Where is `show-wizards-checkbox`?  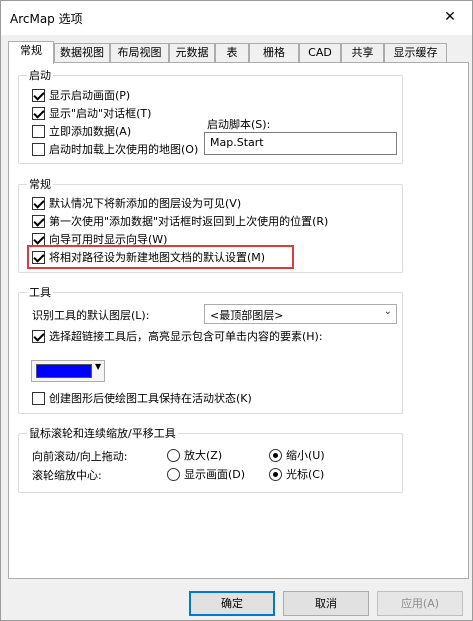
show-wizards-checkbox is located at coordinates (38, 239).